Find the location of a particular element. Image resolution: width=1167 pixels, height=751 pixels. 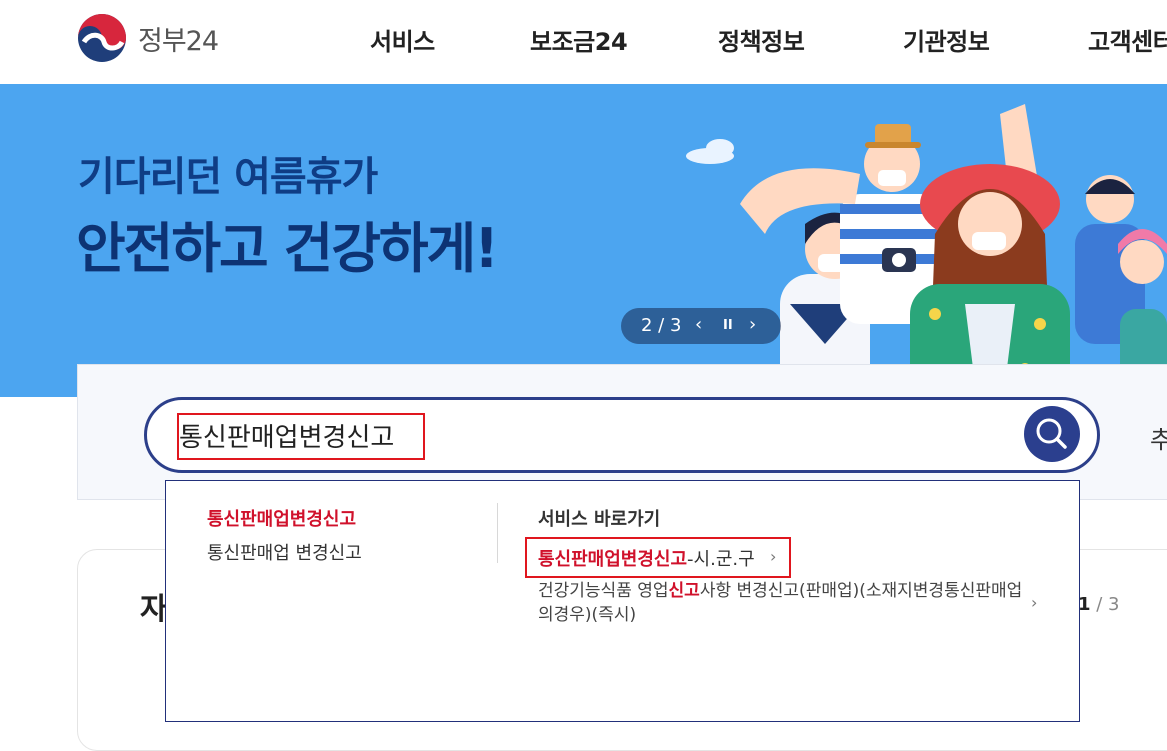

service-shortcut-heading: 서비스 바로가기 is located at coordinates (599, 519).